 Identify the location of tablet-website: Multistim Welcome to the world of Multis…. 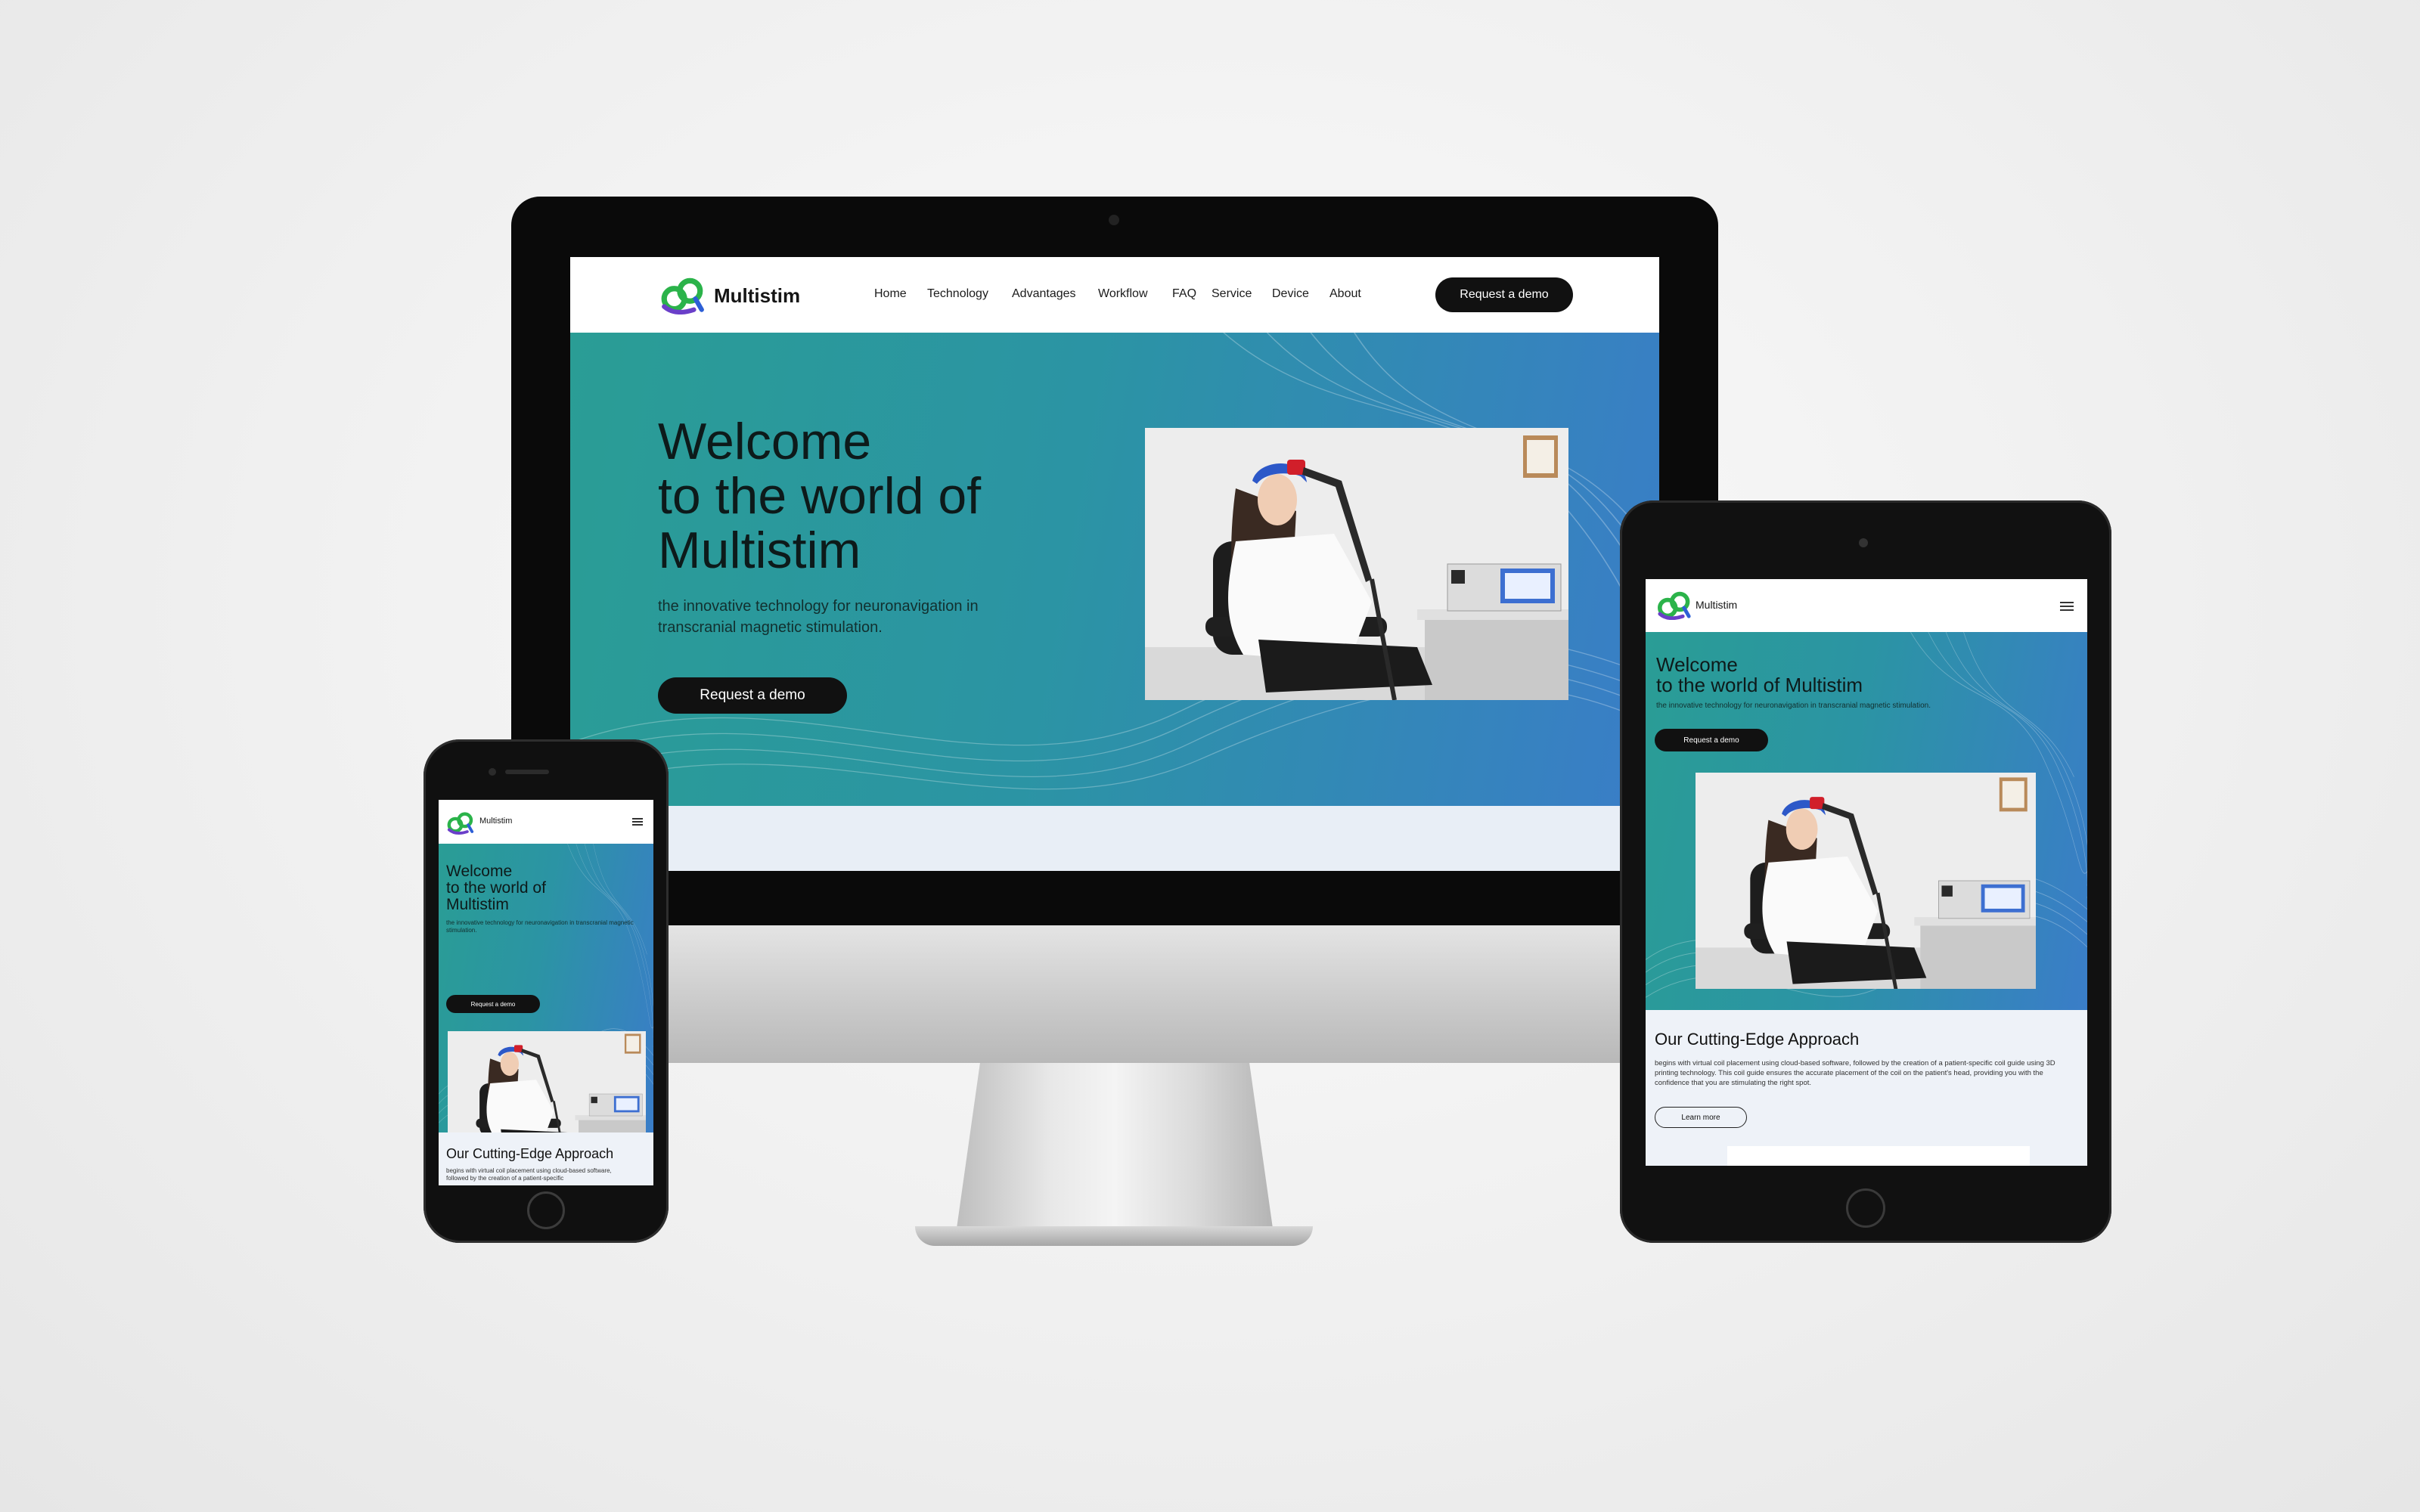
(1866, 873).